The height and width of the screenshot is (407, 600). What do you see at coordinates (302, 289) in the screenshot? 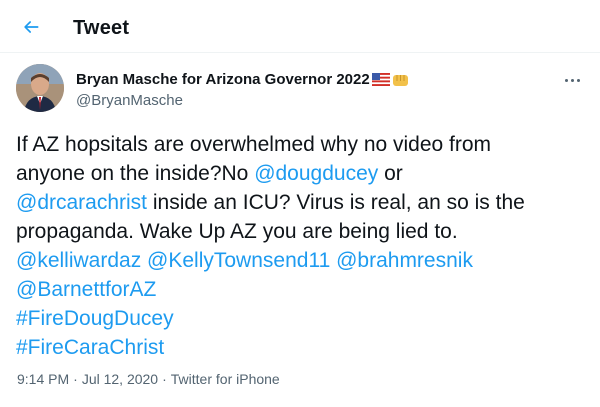
I see `tweet-line: @BarnettforAZ` at bounding box center [302, 289].